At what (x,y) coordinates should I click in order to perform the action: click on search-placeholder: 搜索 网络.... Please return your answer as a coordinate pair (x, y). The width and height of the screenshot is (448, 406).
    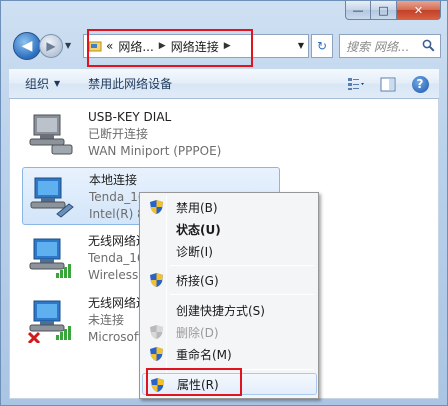
    Looking at the image, I should click on (378, 46).